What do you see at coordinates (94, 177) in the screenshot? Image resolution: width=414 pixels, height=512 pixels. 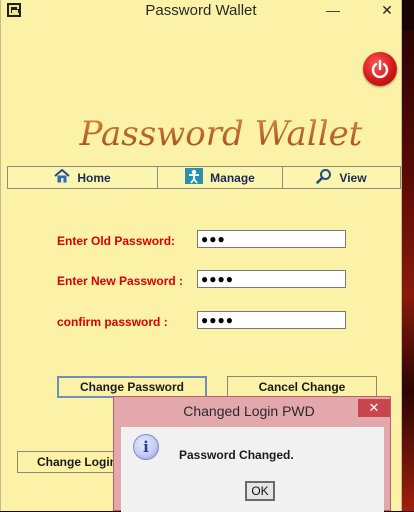 I see `nav-home-label: Home` at bounding box center [94, 177].